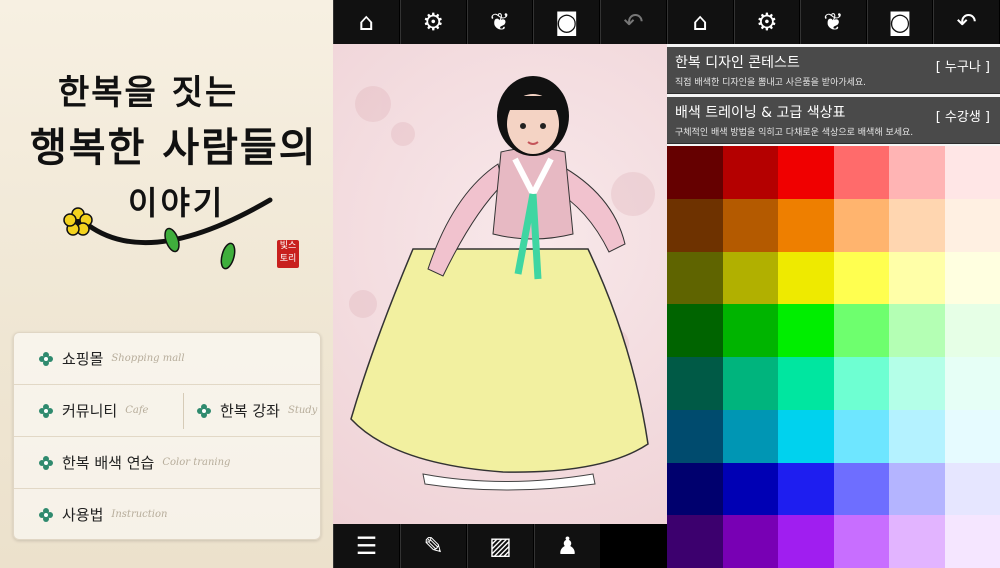  I want to click on menu-item-instruction: 사용법 Instruction, so click(102, 514).